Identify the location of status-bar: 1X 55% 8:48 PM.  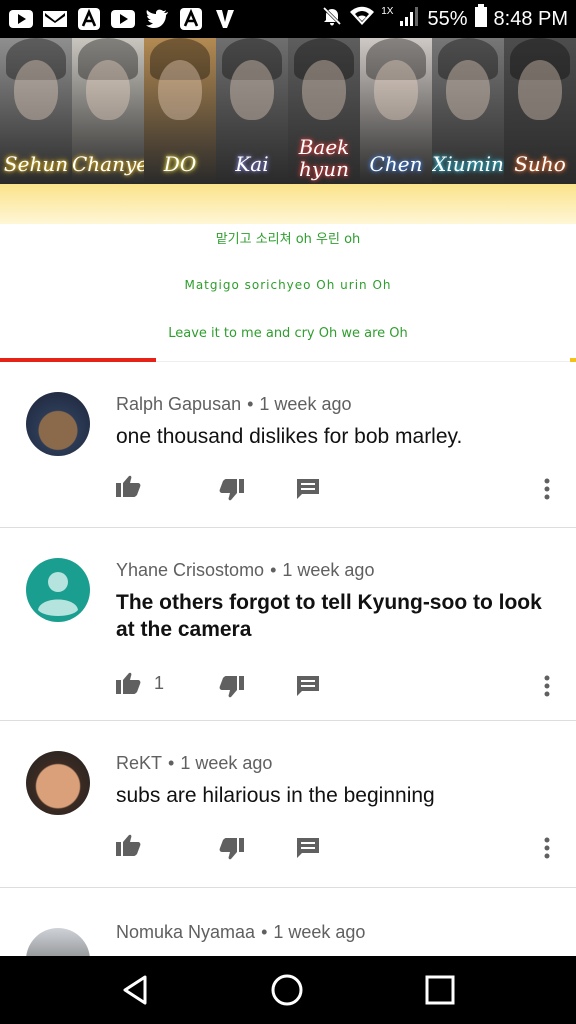
(288, 19).